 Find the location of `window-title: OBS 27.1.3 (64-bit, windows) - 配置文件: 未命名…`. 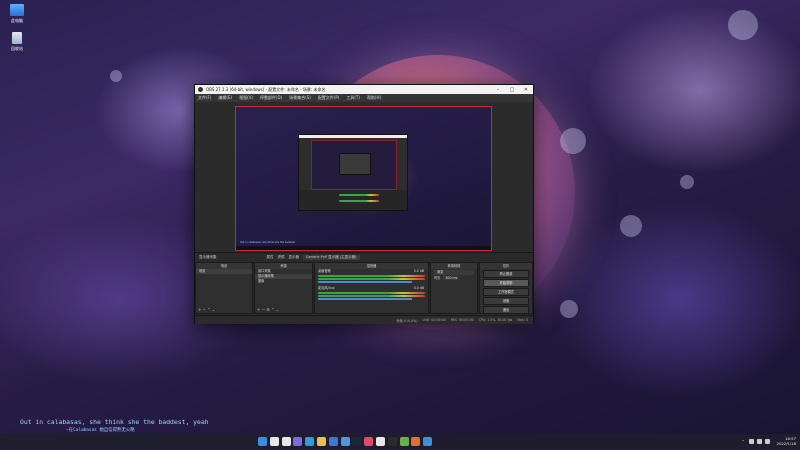

window-title: OBS 27.1.3 (64-bit, windows) - 配置文件: 未命名… is located at coordinates (266, 89).